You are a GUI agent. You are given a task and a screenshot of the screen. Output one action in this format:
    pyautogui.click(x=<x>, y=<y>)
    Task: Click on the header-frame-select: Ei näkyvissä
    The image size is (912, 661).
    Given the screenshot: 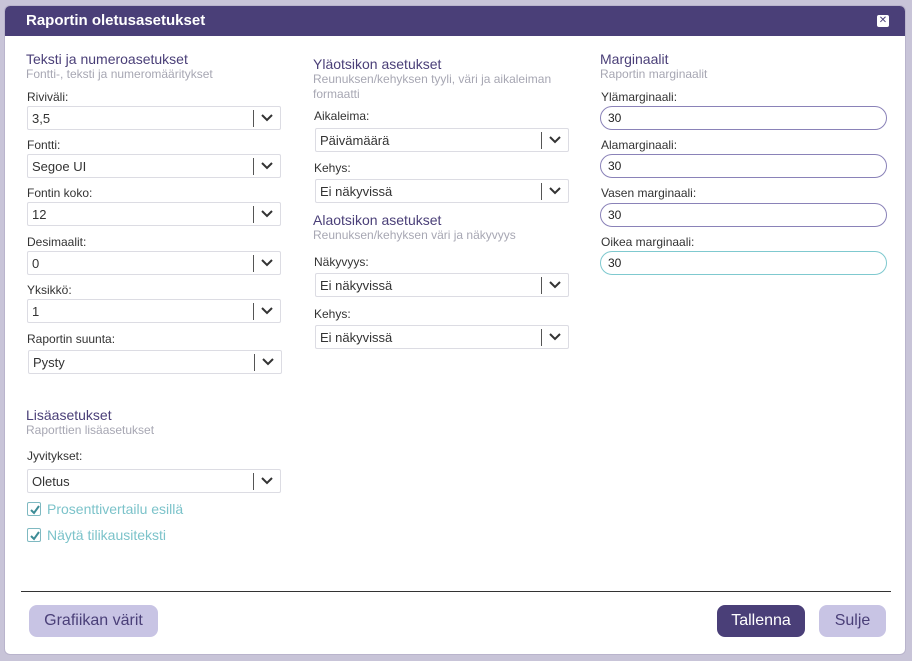 What is the action you would take?
    pyautogui.click(x=442, y=191)
    